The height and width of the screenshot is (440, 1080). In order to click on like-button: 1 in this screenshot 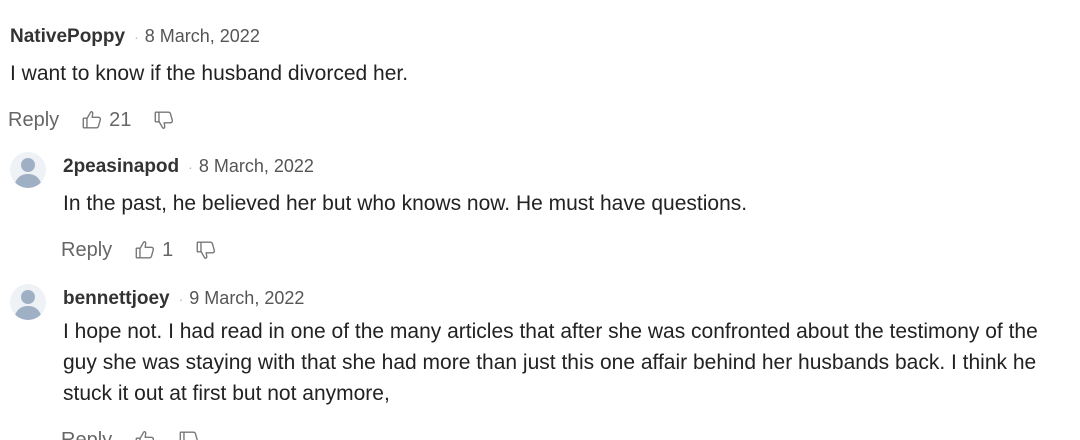, I will do `click(153, 250)`.